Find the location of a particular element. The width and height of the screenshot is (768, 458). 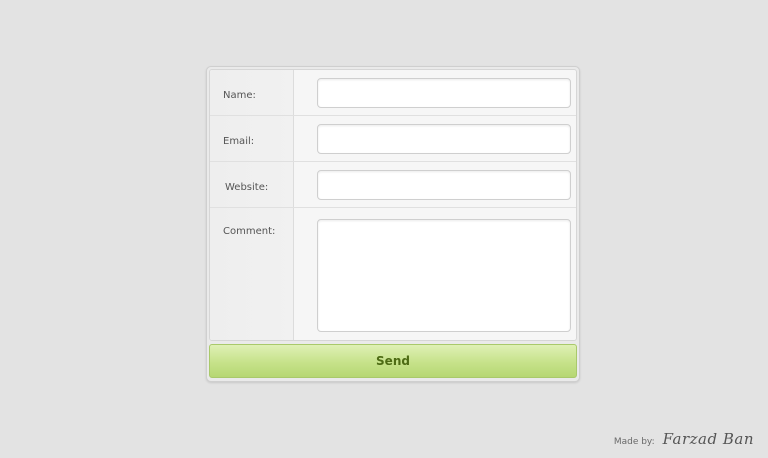

email-input is located at coordinates (444, 139).